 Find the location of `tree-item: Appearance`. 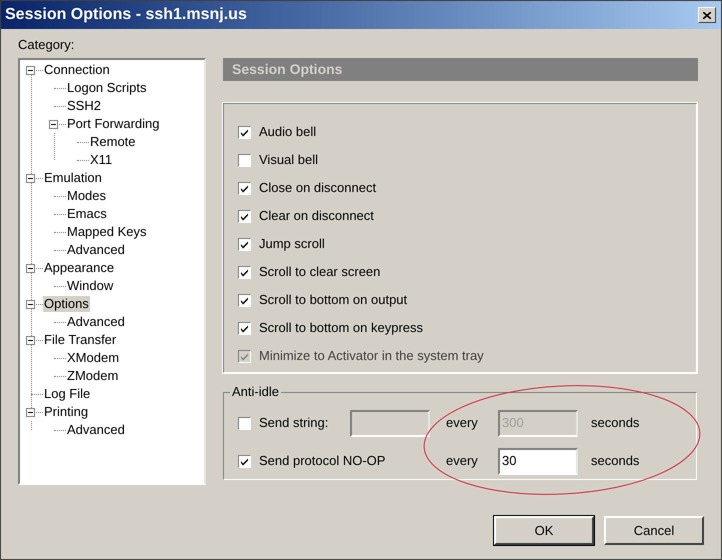

tree-item: Appearance is located at coordinates (79, 268).